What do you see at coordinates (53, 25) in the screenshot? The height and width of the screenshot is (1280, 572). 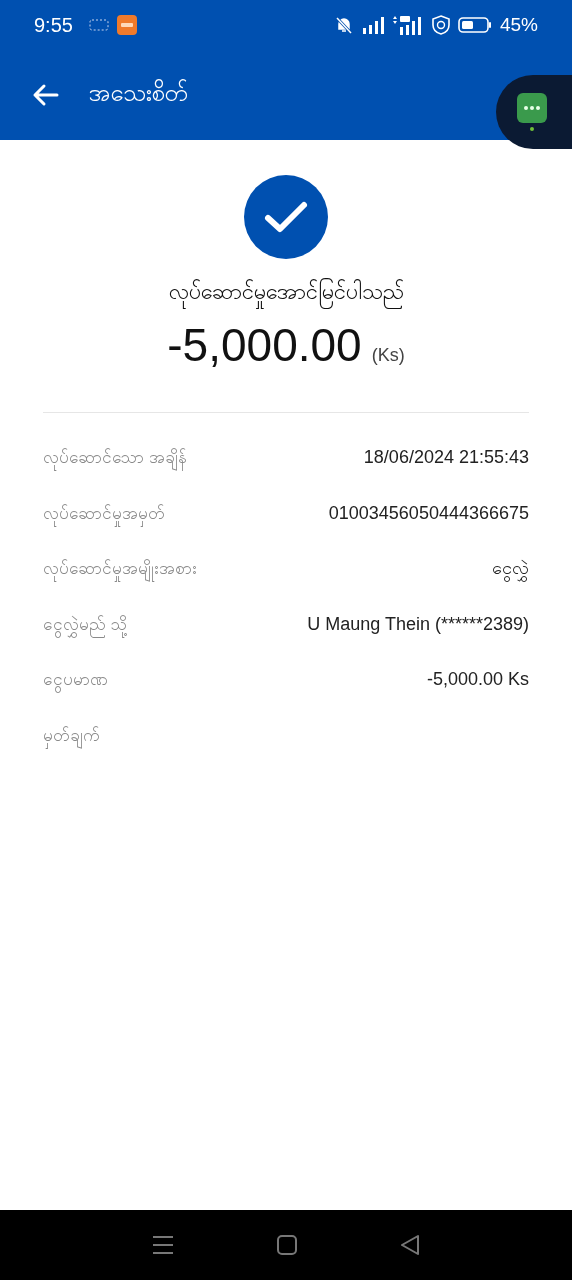 I see `status-time: 9:55` at bounding box center [53, 25].